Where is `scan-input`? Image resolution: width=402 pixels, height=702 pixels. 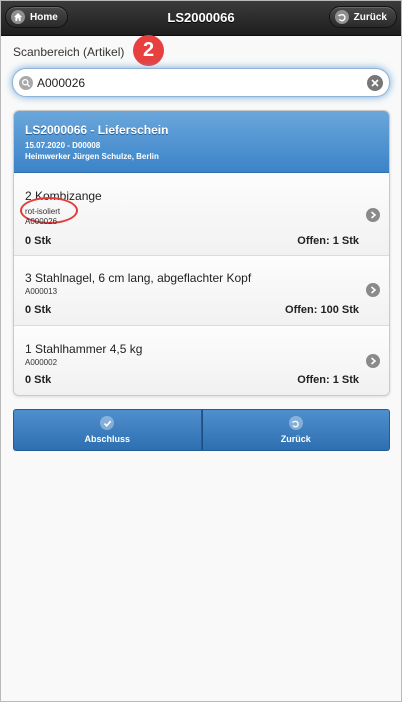
scan-input is located at coordinates (197, 83).